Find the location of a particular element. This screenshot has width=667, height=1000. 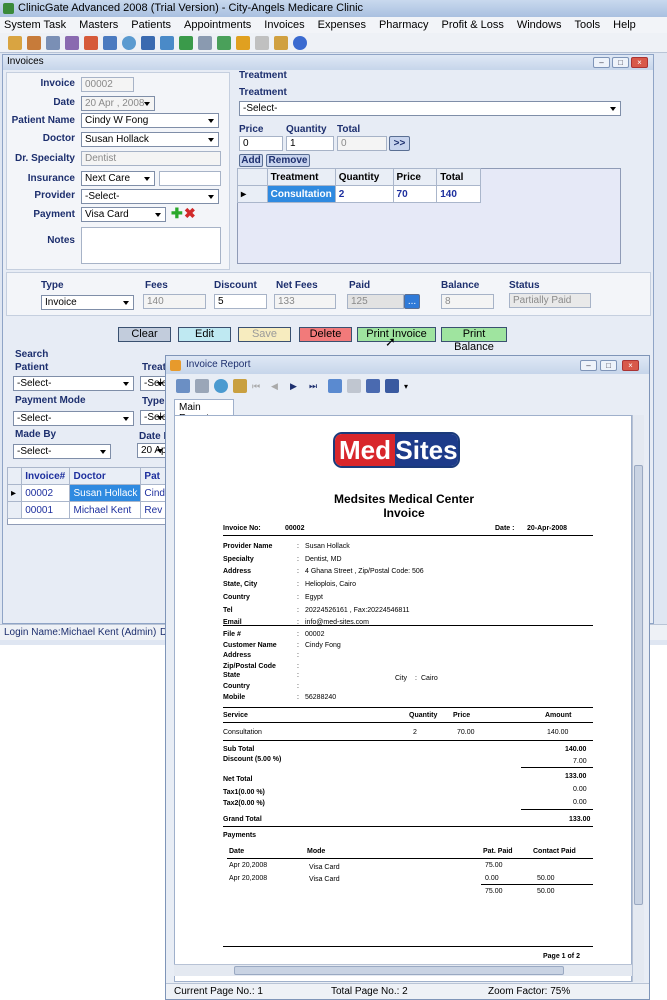

save-button: Save is located at coordinates (264, 334).